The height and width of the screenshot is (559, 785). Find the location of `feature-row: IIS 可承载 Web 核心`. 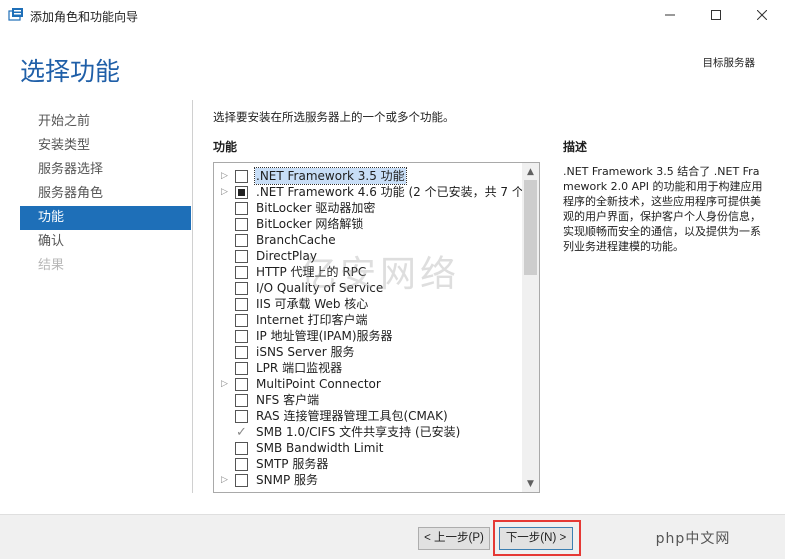

feature-row: IIS 可承载 Web 核心 is located at coordinates (367, 304).